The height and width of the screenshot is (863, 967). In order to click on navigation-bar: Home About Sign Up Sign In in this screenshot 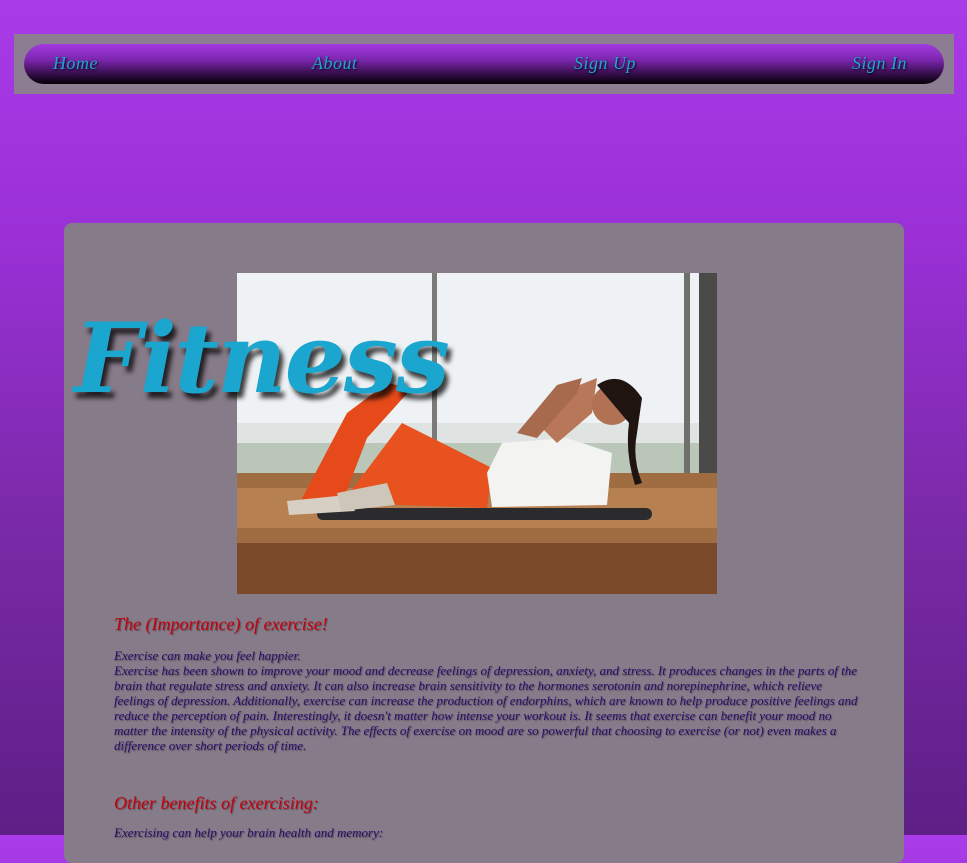, I will do `click(484, 64)`.